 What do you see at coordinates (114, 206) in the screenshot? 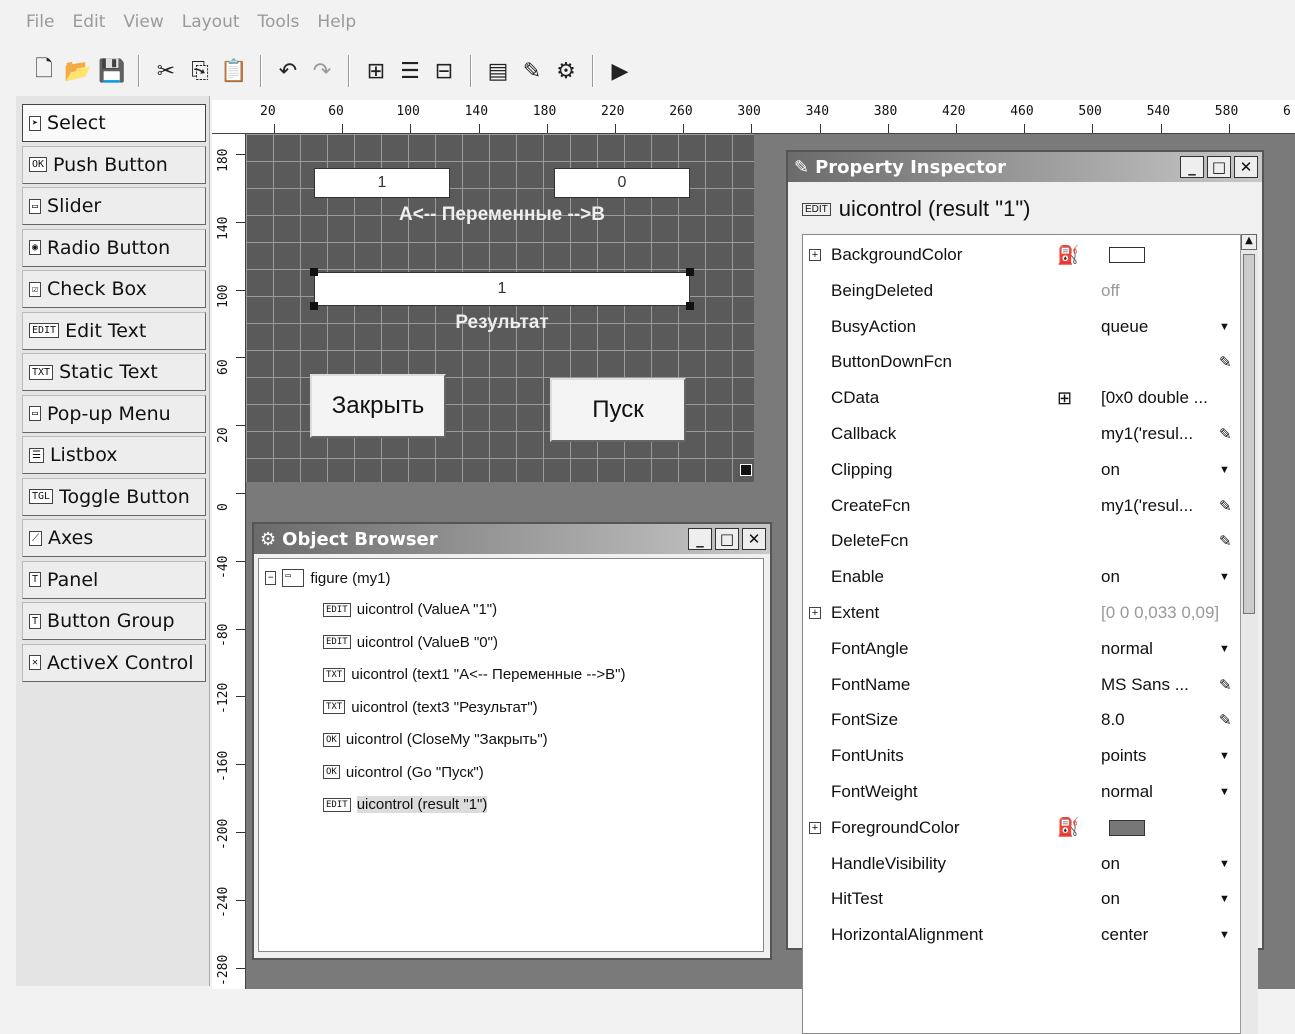
I see `palette-slider: ▭ Slider` at bounding box center [114, 206].